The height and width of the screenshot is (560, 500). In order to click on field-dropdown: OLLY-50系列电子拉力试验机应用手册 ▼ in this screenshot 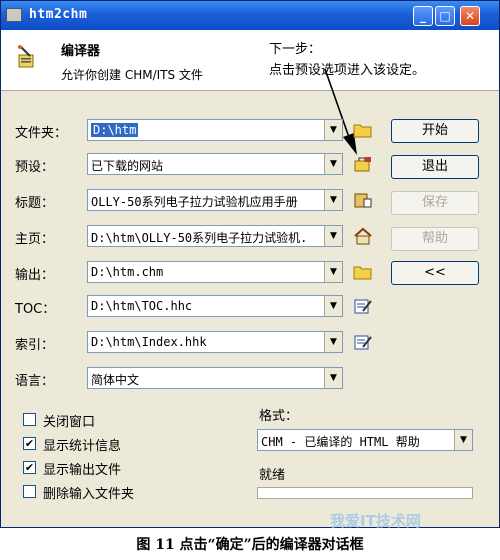, I will do `click(215, 200)`.